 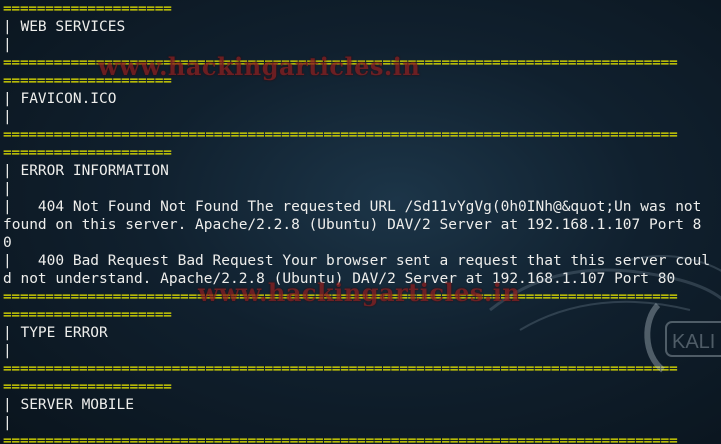 I want to click on output-line: | ERROR INFORMATION, so click(x=86, y=171).